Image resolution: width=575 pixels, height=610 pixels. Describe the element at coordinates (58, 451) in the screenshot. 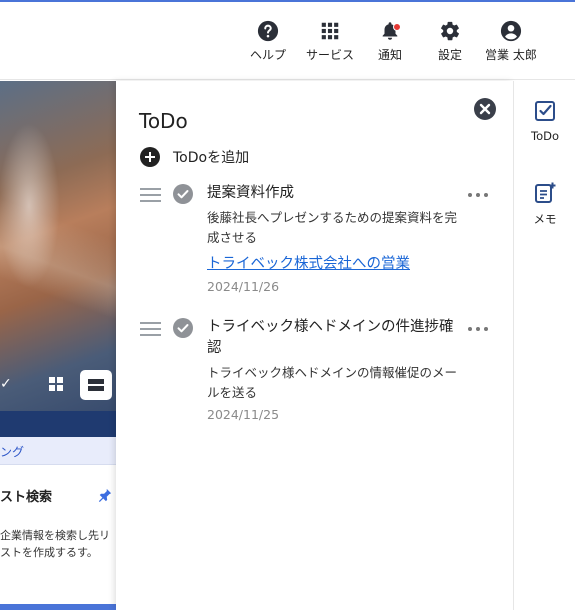

I see `section-tab: ング` at that location.